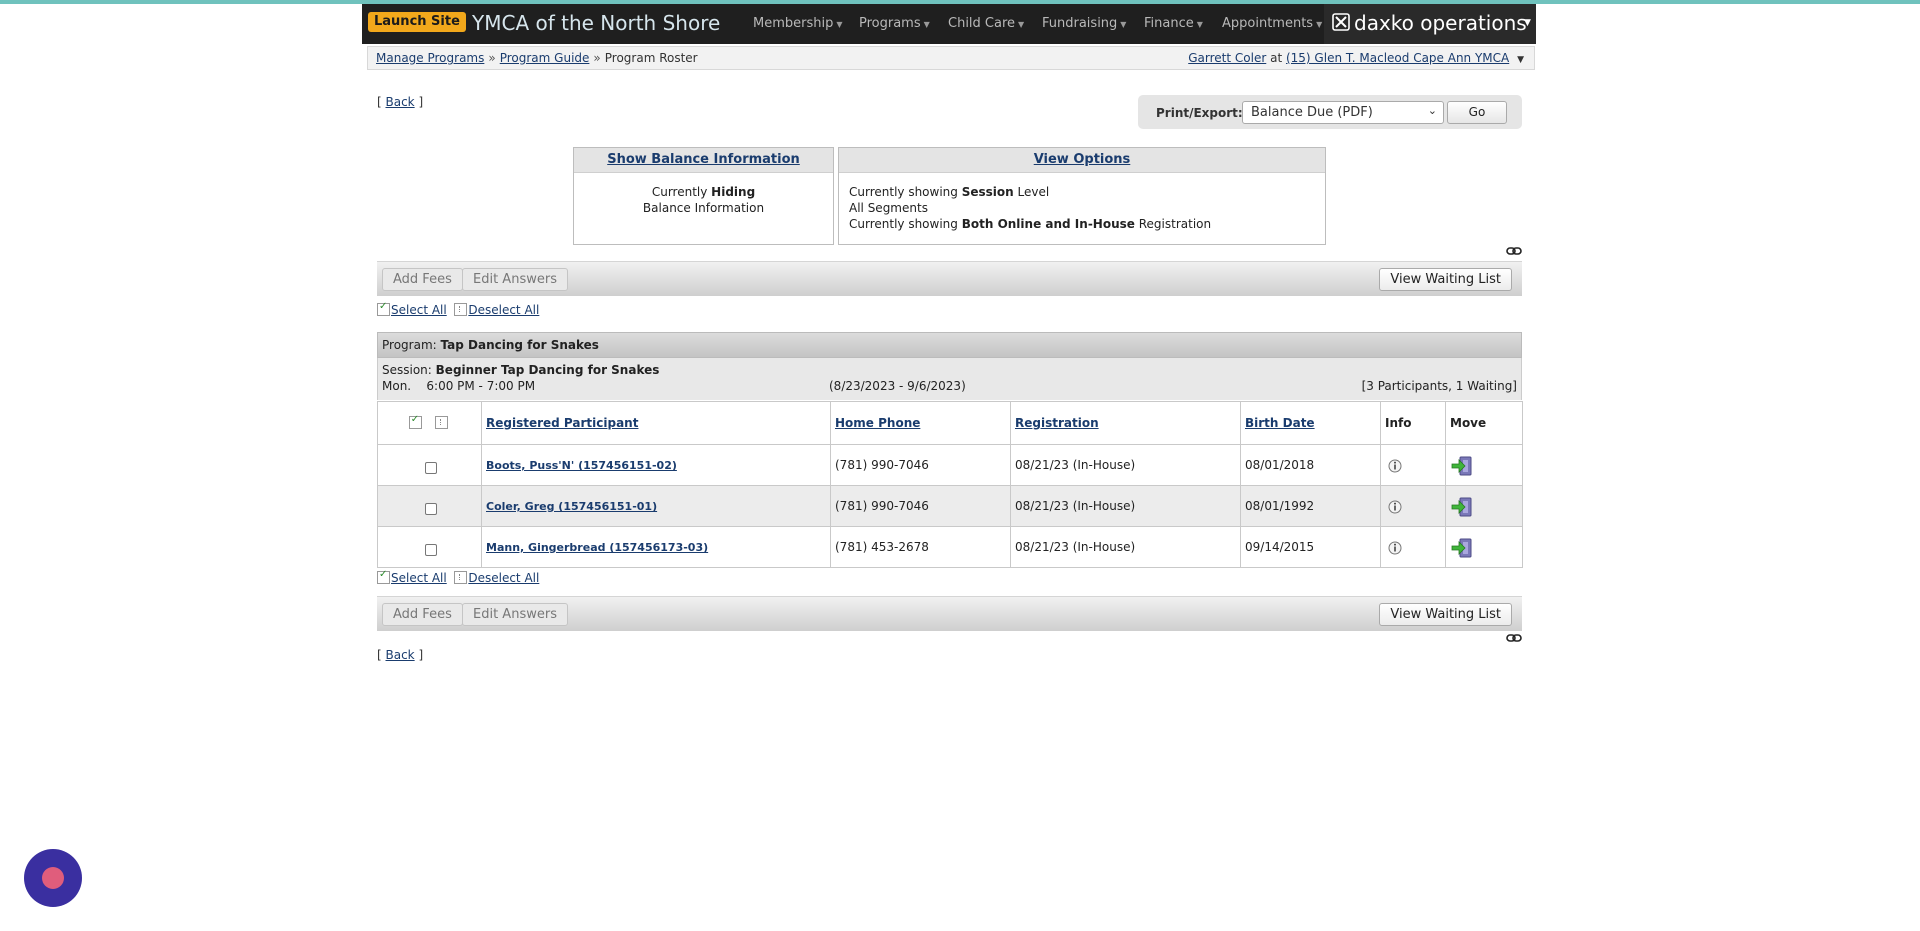  I want to click on export-format-select: Balance Due (PDF) ⌄, so click(1343, 112).